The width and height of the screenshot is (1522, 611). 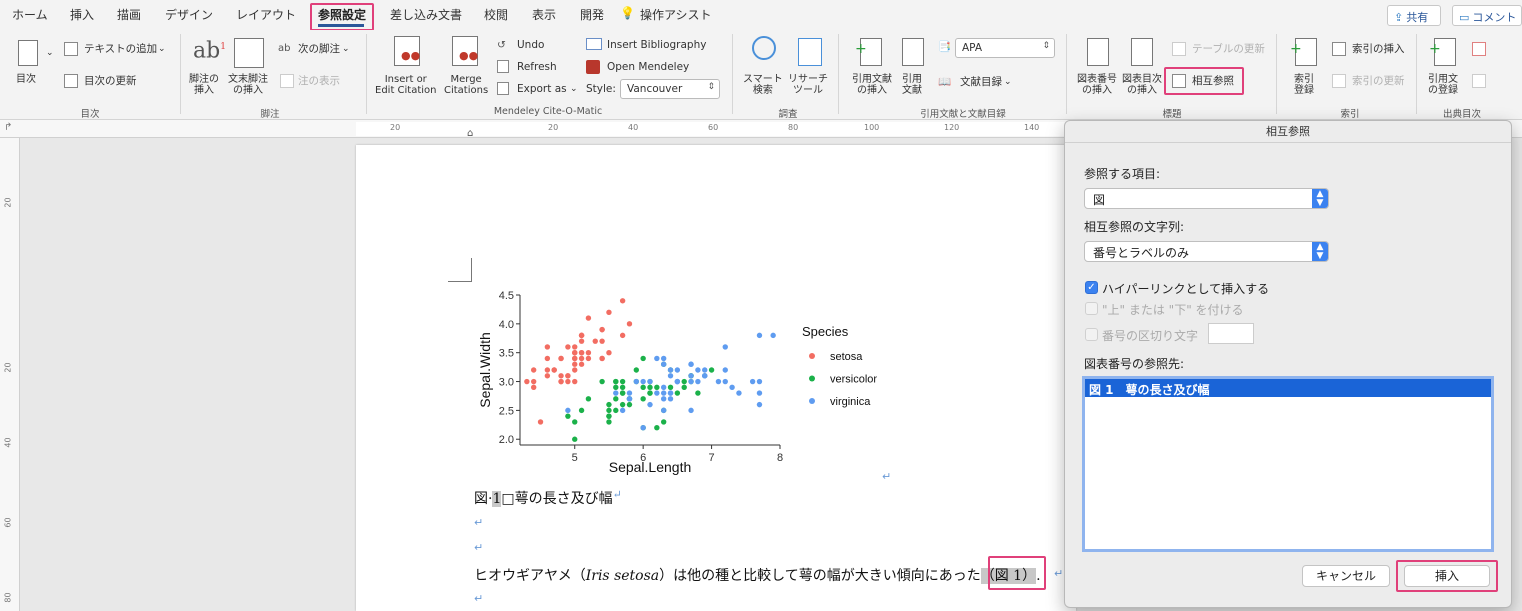 What do you see at coordinates (497, 499) in the screenshot?
I see `caption-number-field: 1` at bounding box center [497, 499].